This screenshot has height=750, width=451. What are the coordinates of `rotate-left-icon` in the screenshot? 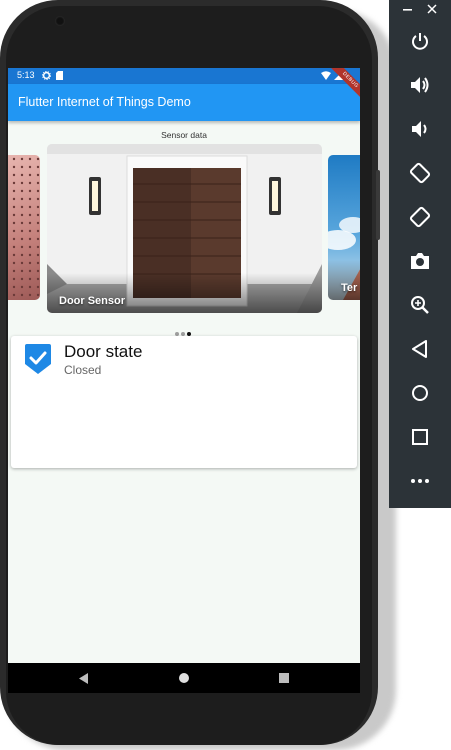 It's located at (420, 173).